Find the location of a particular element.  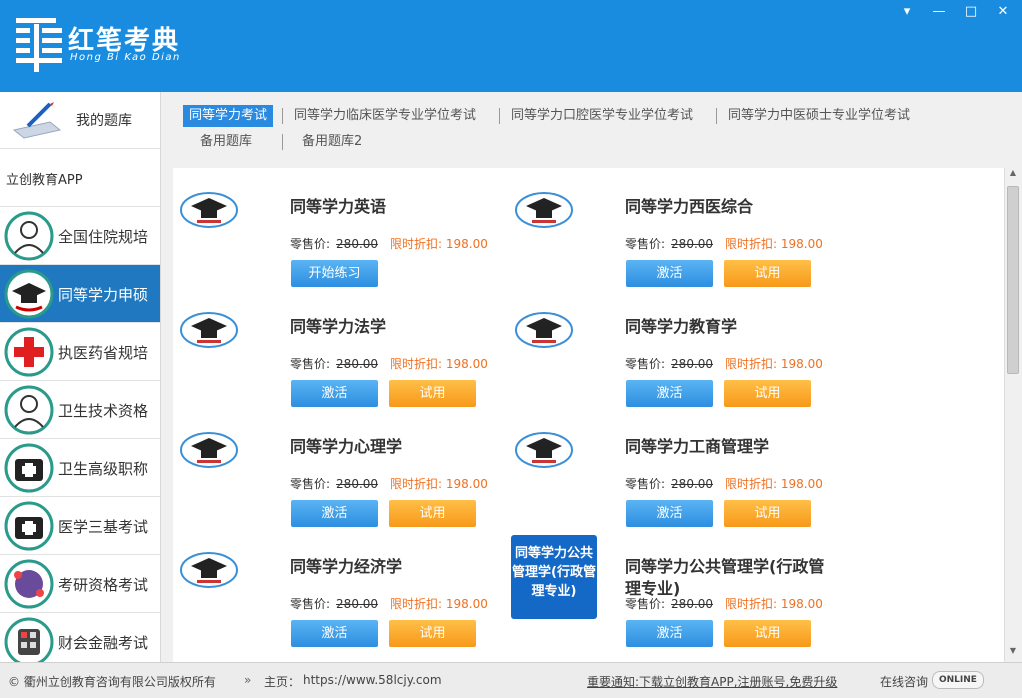

chevron-icon: » is located at coordinates (248, 680).